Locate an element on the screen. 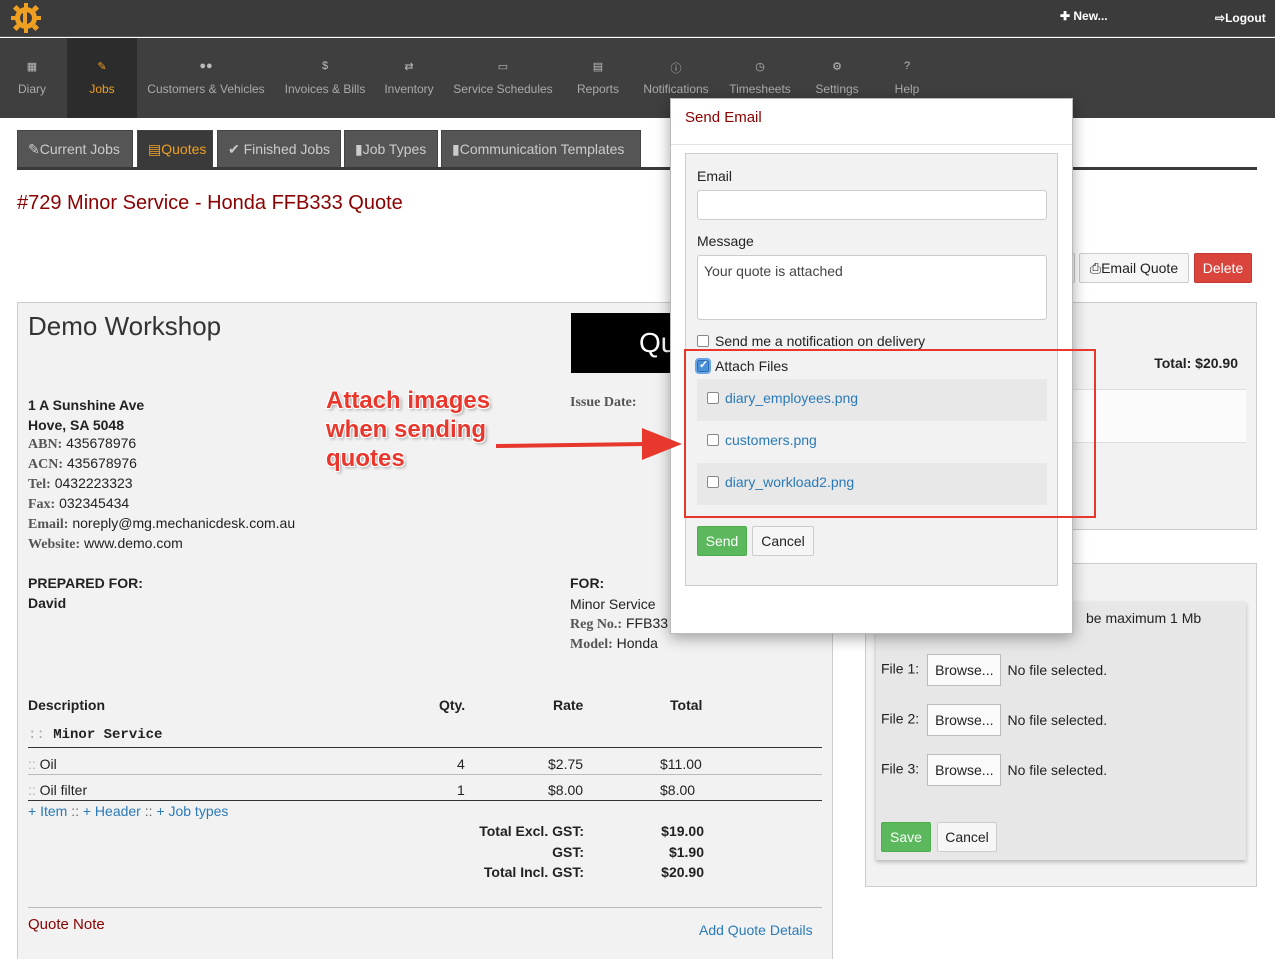  summary-total: Total: $20.90 is located at coordinates (1196, 363).